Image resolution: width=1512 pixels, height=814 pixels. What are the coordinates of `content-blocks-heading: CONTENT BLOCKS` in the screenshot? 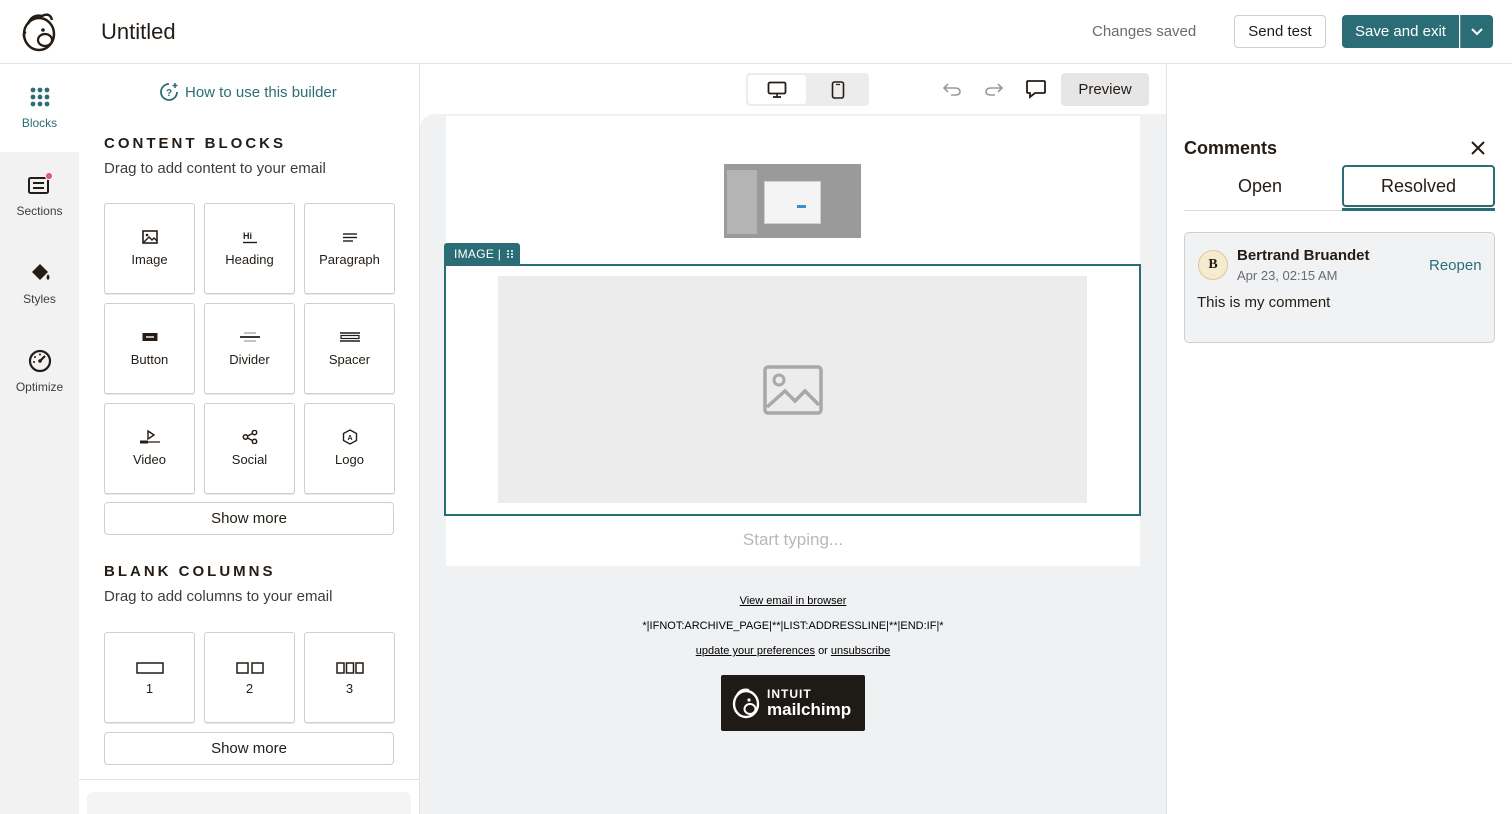 It's located at (195, 143).